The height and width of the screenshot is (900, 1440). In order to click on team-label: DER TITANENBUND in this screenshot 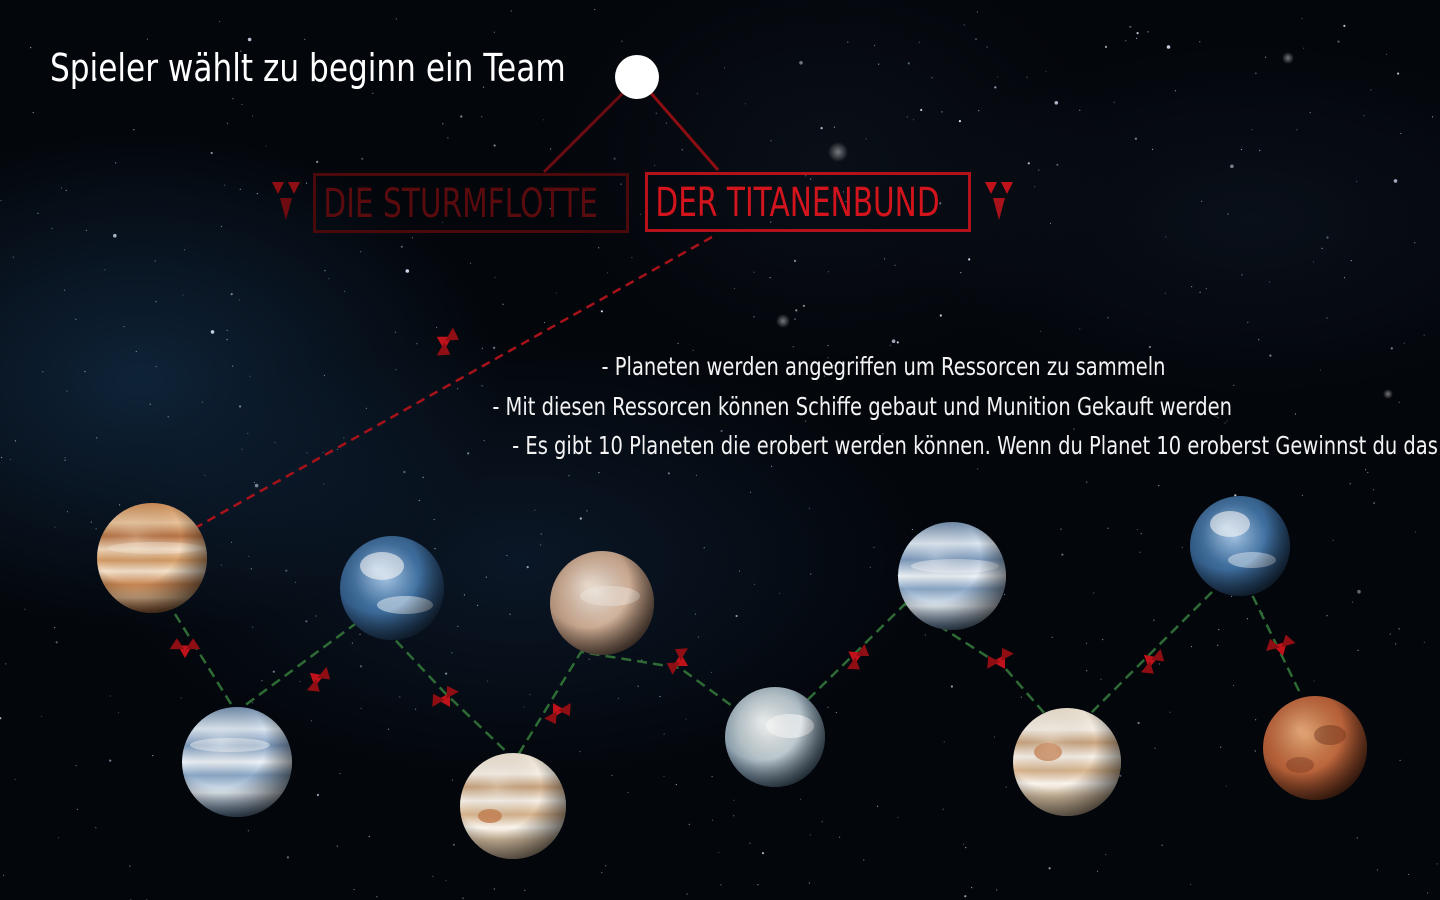, I will do `click(797, 203)`.